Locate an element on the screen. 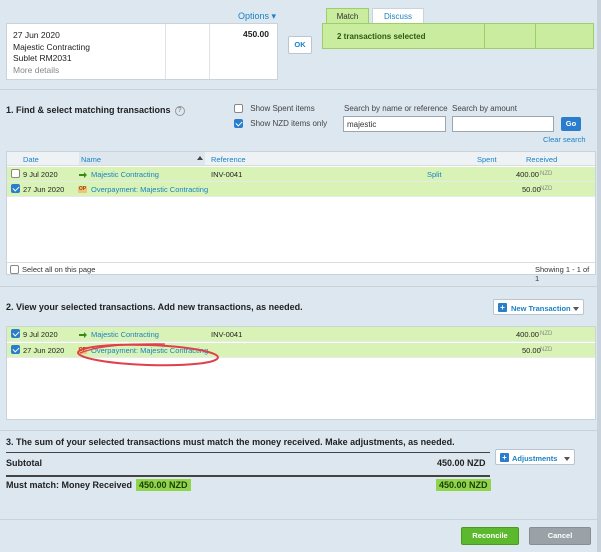 This screenshot has height=552, width=601. col-date: Date is located at coordinates (31, 159).